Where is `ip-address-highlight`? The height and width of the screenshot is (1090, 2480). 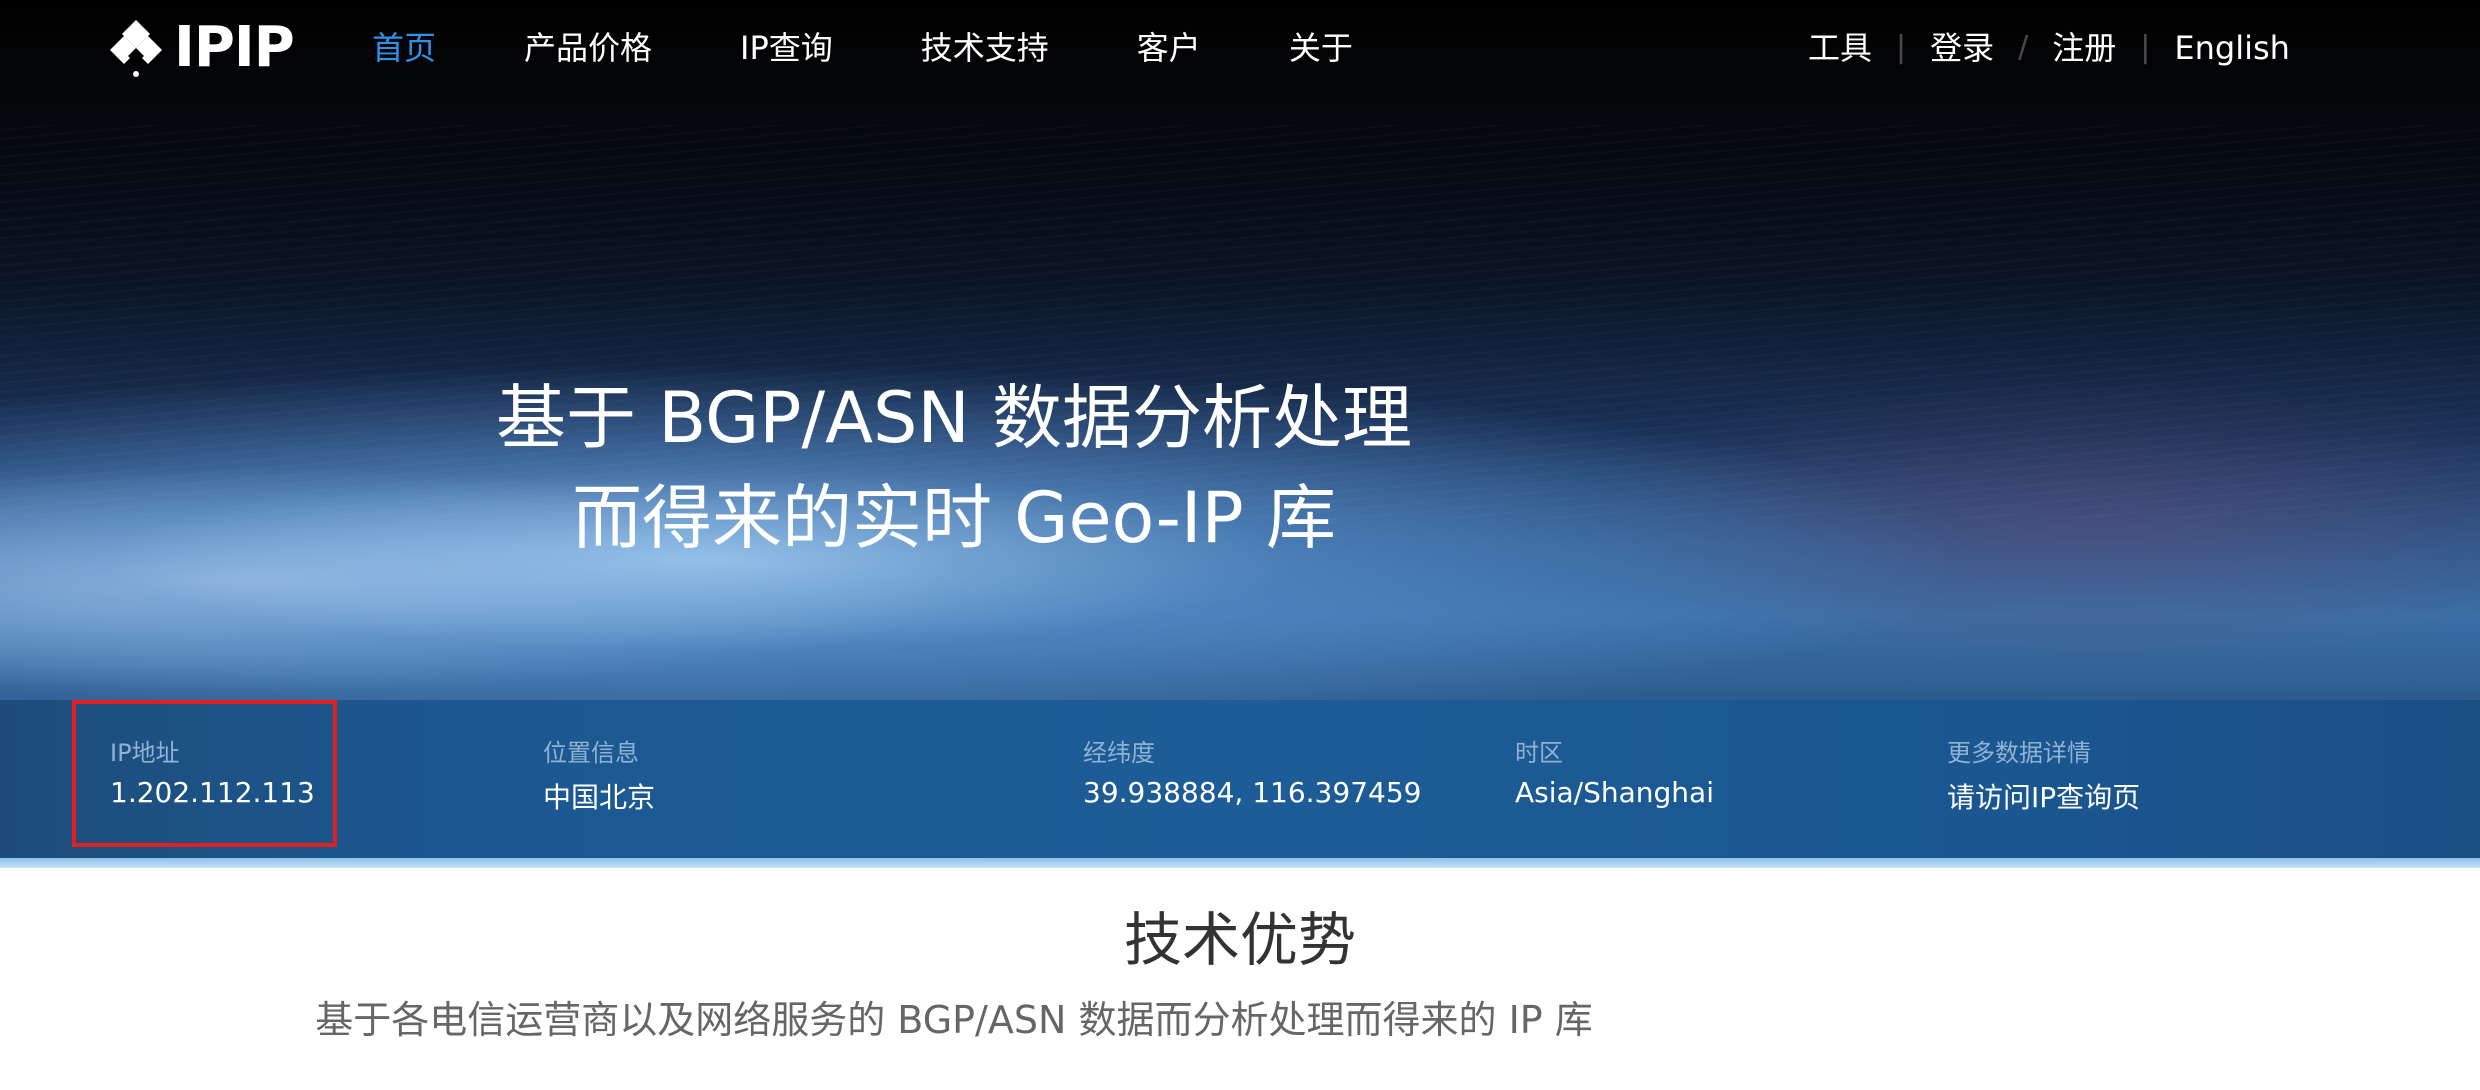
ip-address-highlight is located at coordinates (204, 773).